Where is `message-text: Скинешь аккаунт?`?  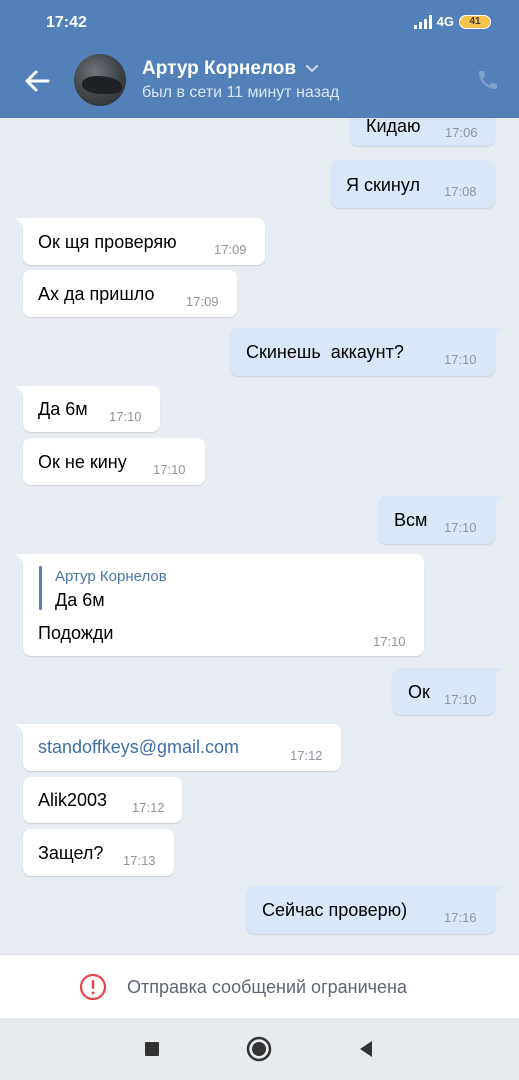
message-text: Скинешь аккаунт? is located at coordinates (325, 352).